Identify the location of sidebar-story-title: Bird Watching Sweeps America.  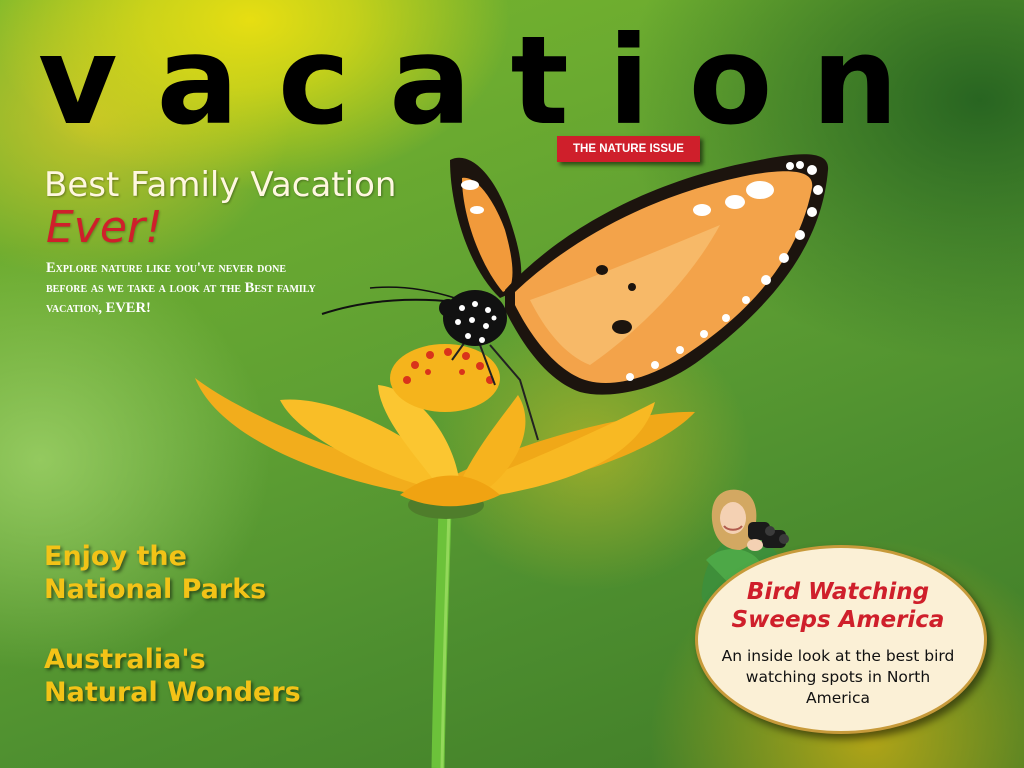
(838, 606).